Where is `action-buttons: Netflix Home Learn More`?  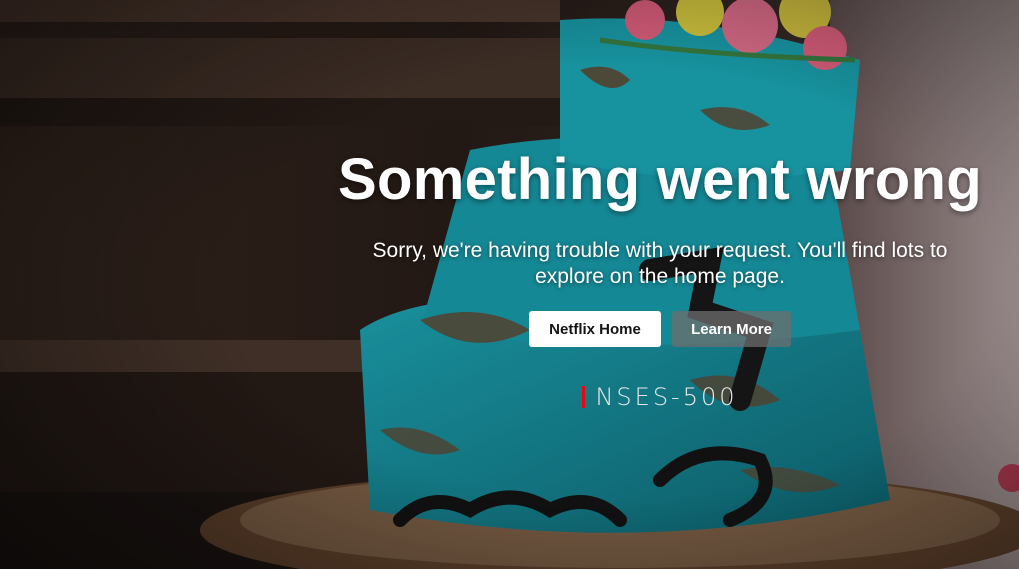 action-buttons: Netflix Home Learn More is located at coordinates (660, 329).